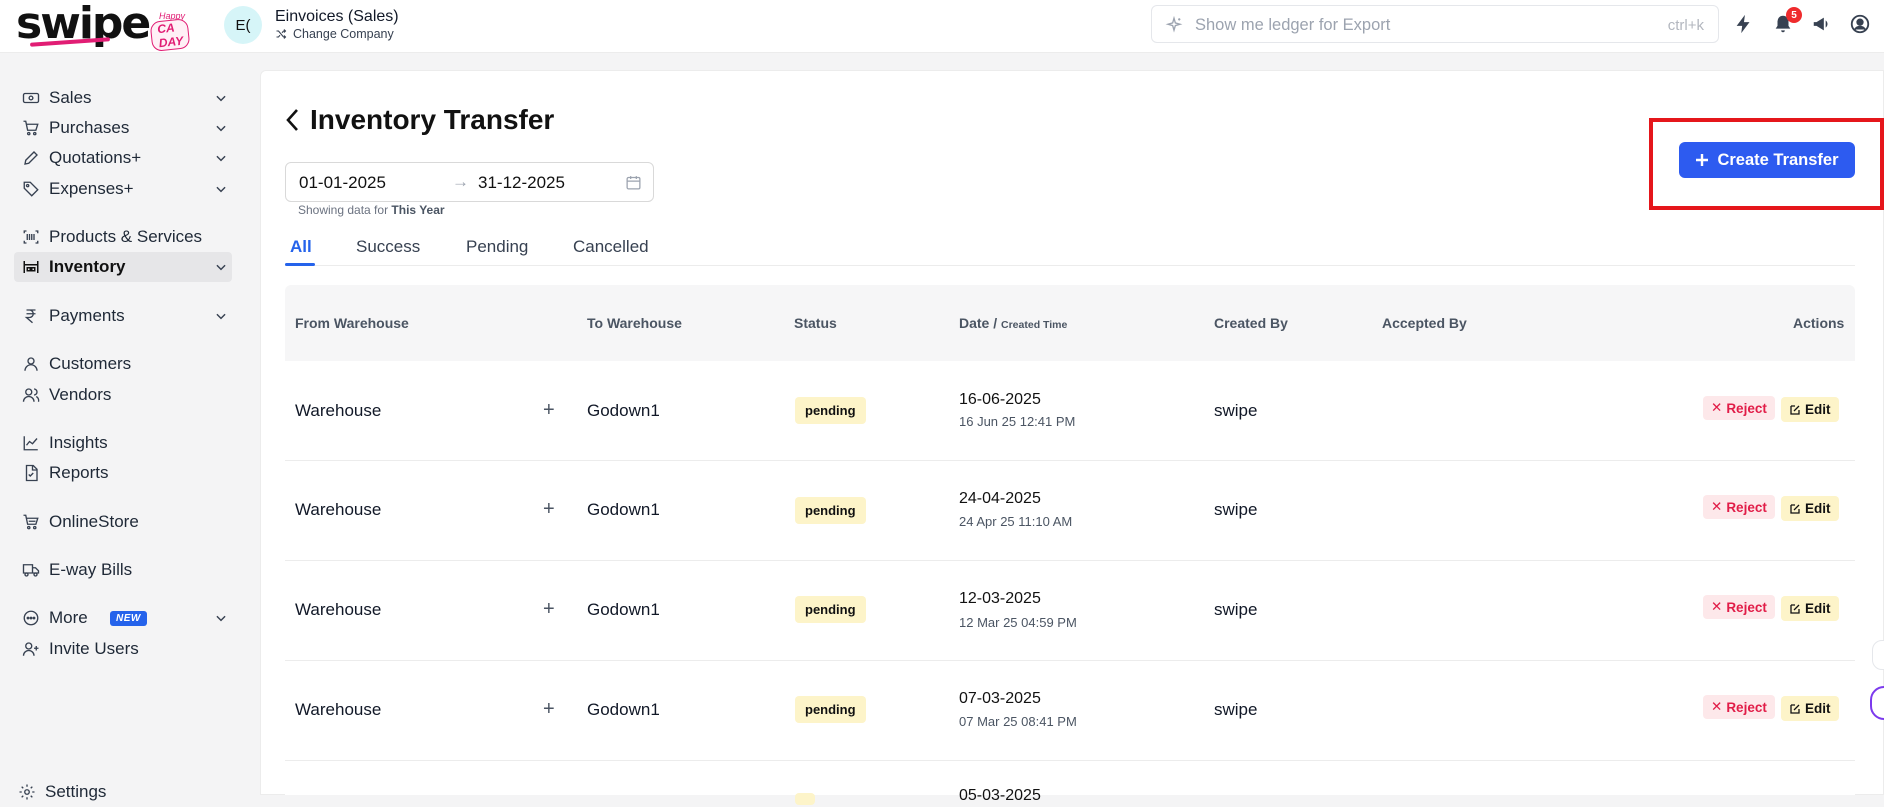  I want to click on user-plus-icon, so click(30, 649).